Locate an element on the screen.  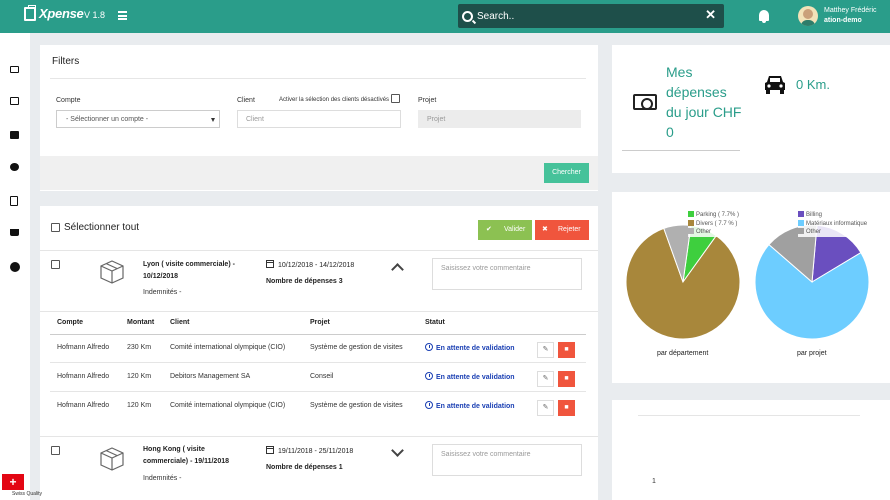
expense-subtitle: Indemnités - is located at coordinates (162, 292).